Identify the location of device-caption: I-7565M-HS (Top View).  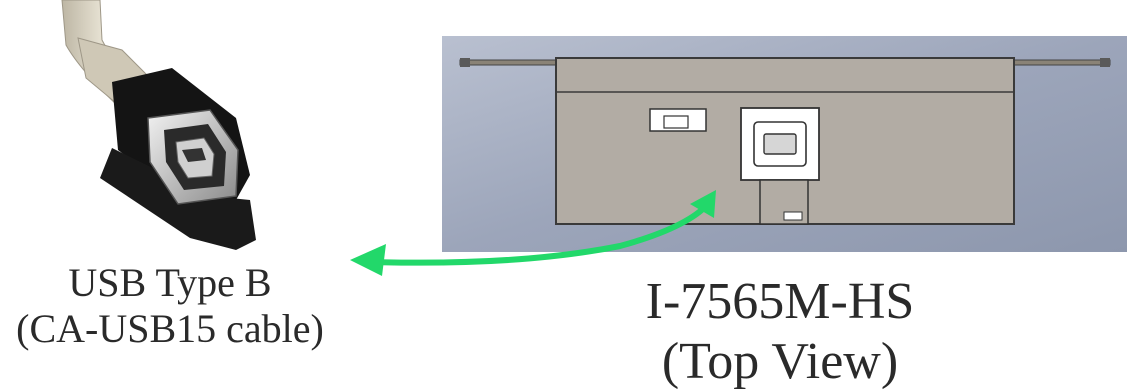
(780, 332).